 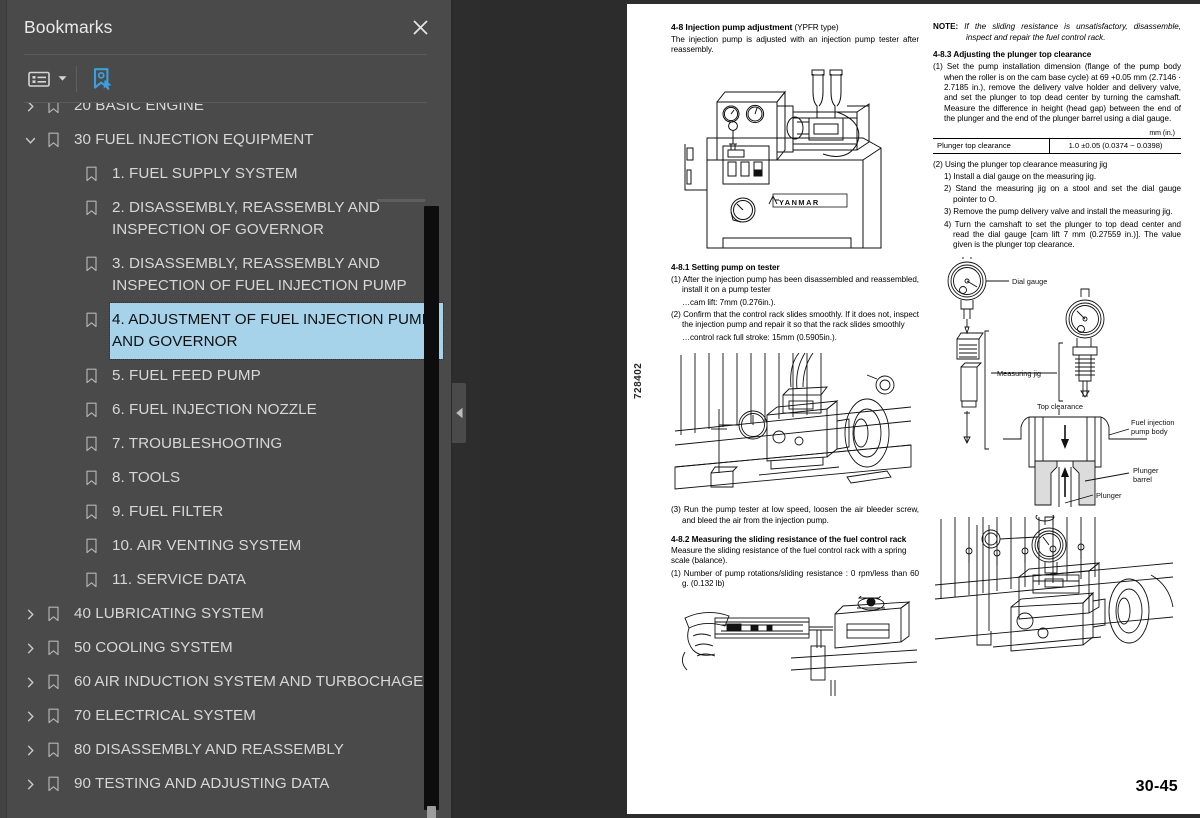 I want to click on bookmarks-toolbar, so click(x=225, y=78).